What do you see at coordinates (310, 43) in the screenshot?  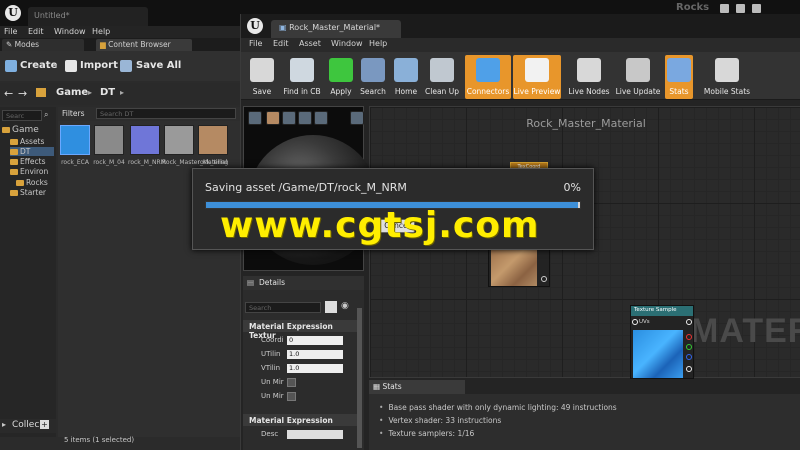 I see `menu-asset: Asset` at bounding box center [310, 43].